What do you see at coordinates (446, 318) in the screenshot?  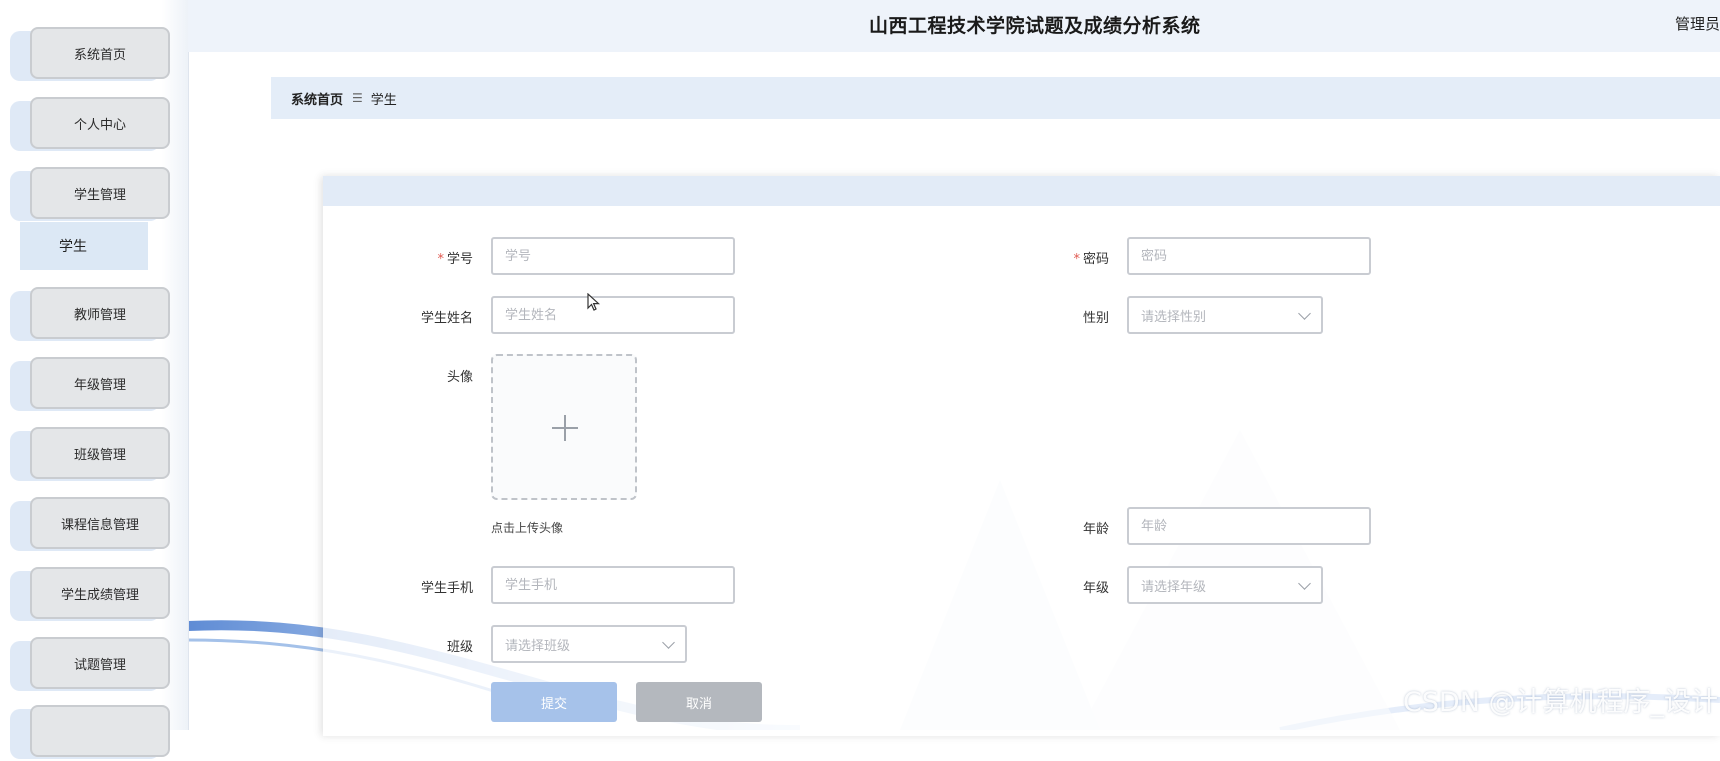 I see `student-name-label: 学生姓名` at bounding box center [446, 318].